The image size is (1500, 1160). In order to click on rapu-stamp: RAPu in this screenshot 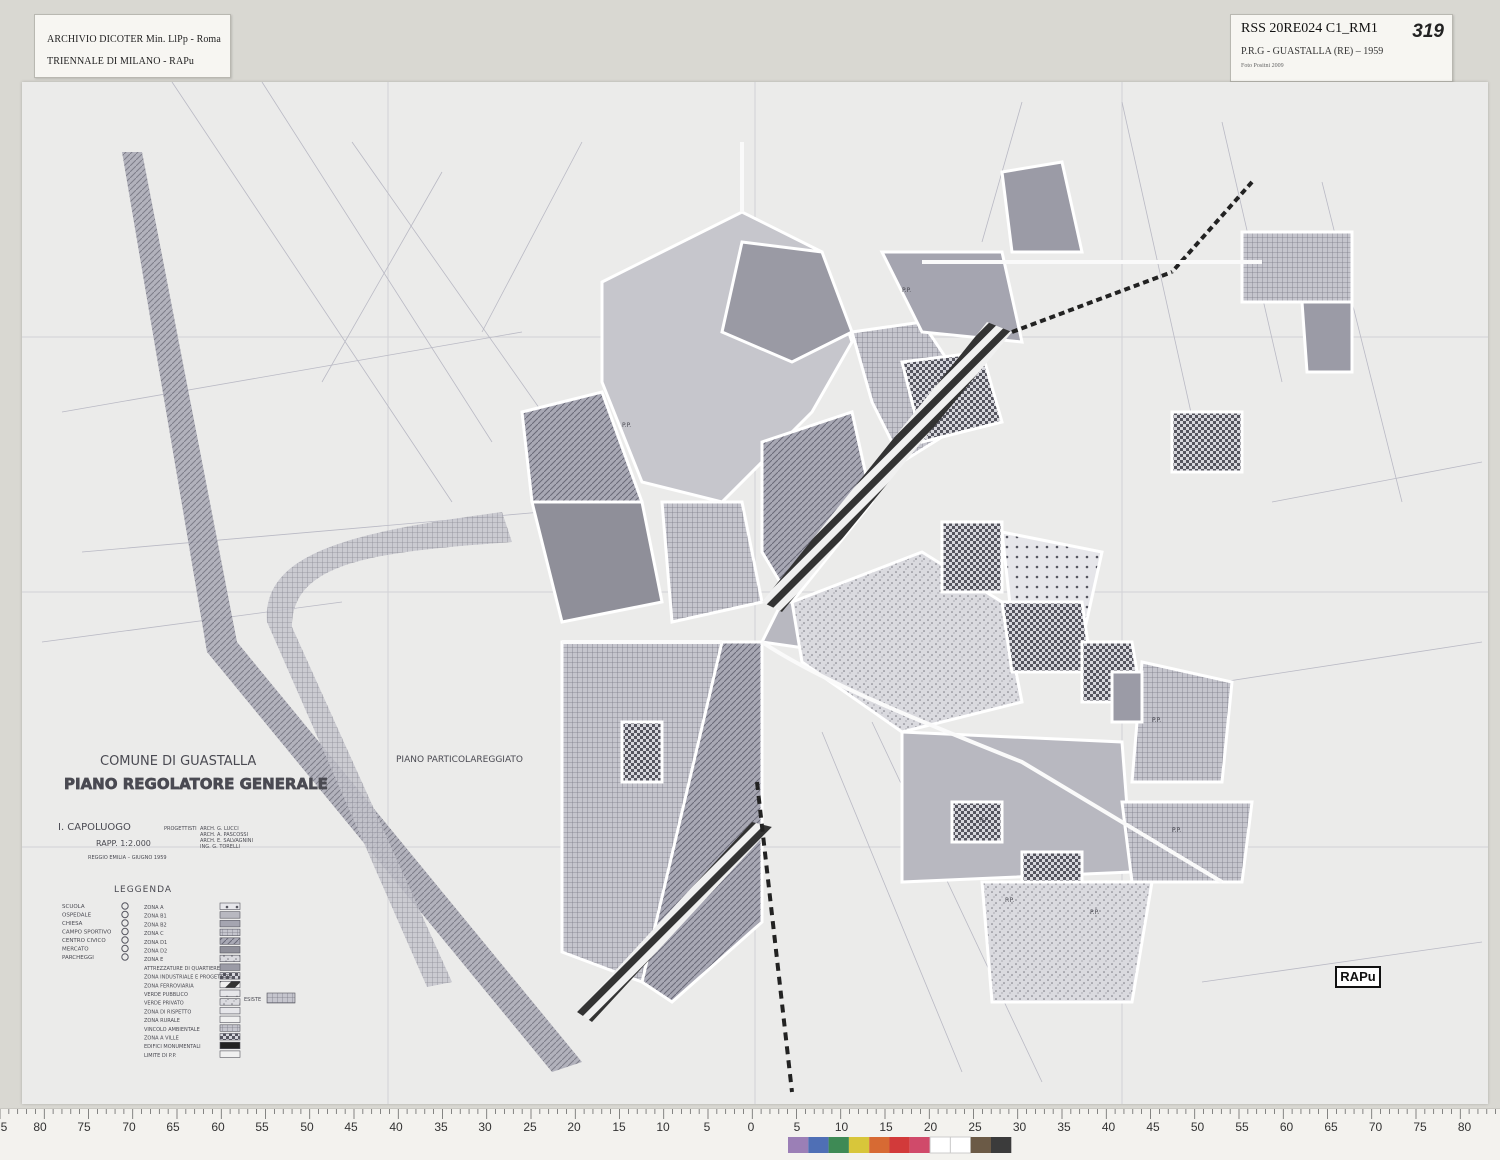, I will do `click(1358, 977)`.